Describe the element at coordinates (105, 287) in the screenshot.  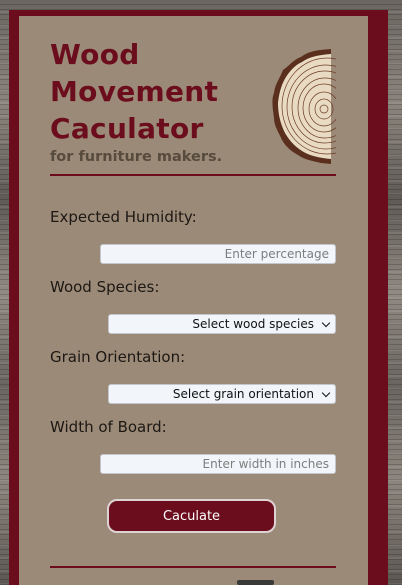
I see `wood-species-label: Wood Species:` at that location.